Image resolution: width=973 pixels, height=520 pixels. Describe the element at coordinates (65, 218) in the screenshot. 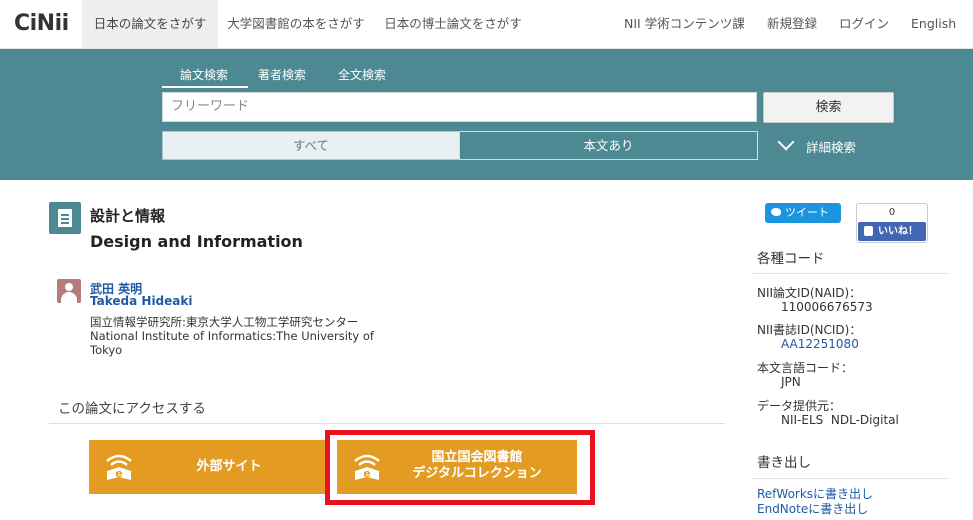

I see `document-icon` at that location.